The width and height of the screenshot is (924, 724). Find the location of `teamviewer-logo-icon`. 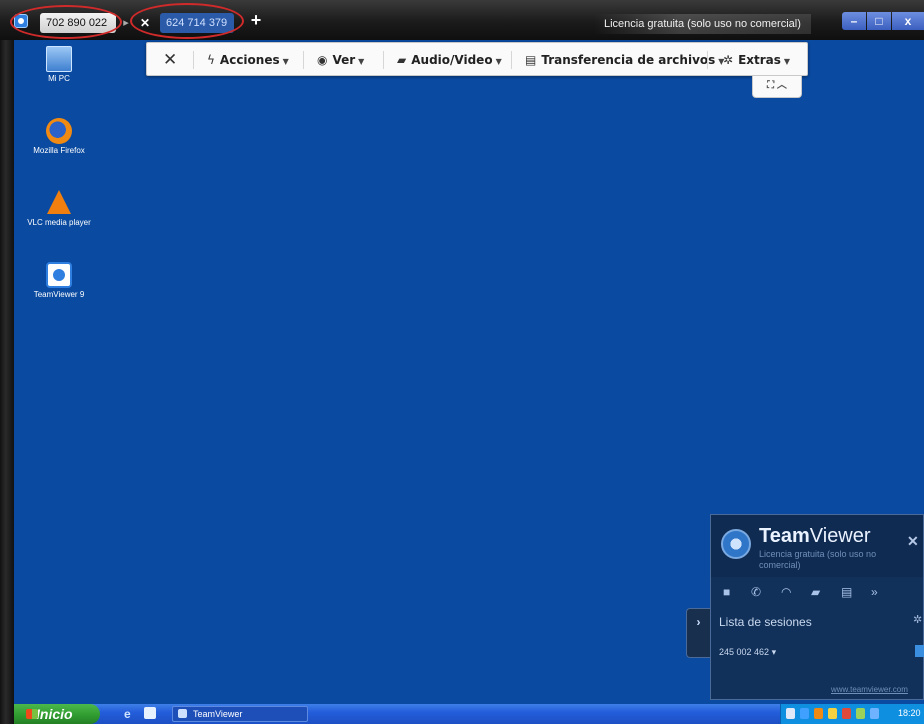

teamviewer-logo-icon is located at coordinates (736, 544).